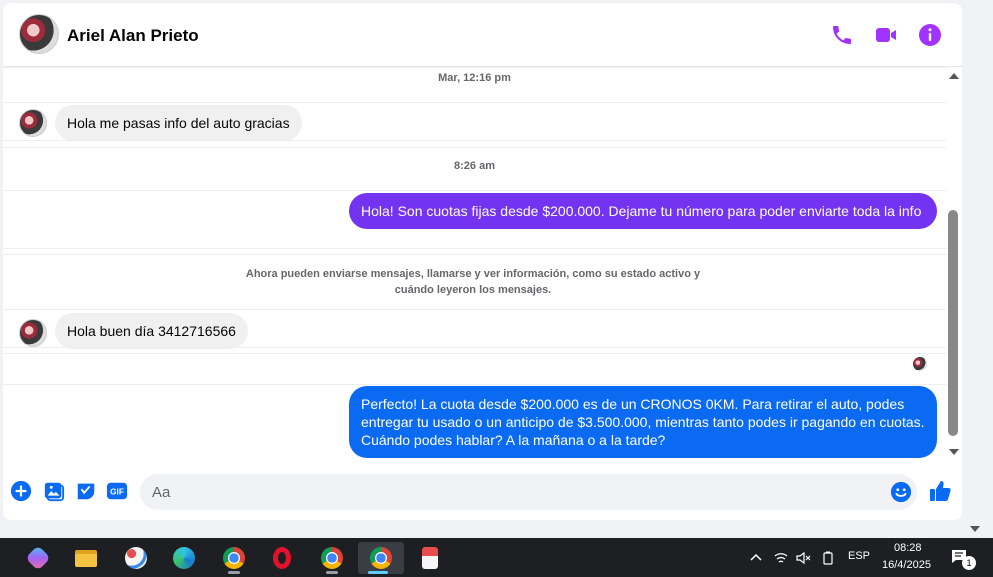 This screenshot has width=993, height=577. I want to click on scrollbar-thumb, so click(953, 323).